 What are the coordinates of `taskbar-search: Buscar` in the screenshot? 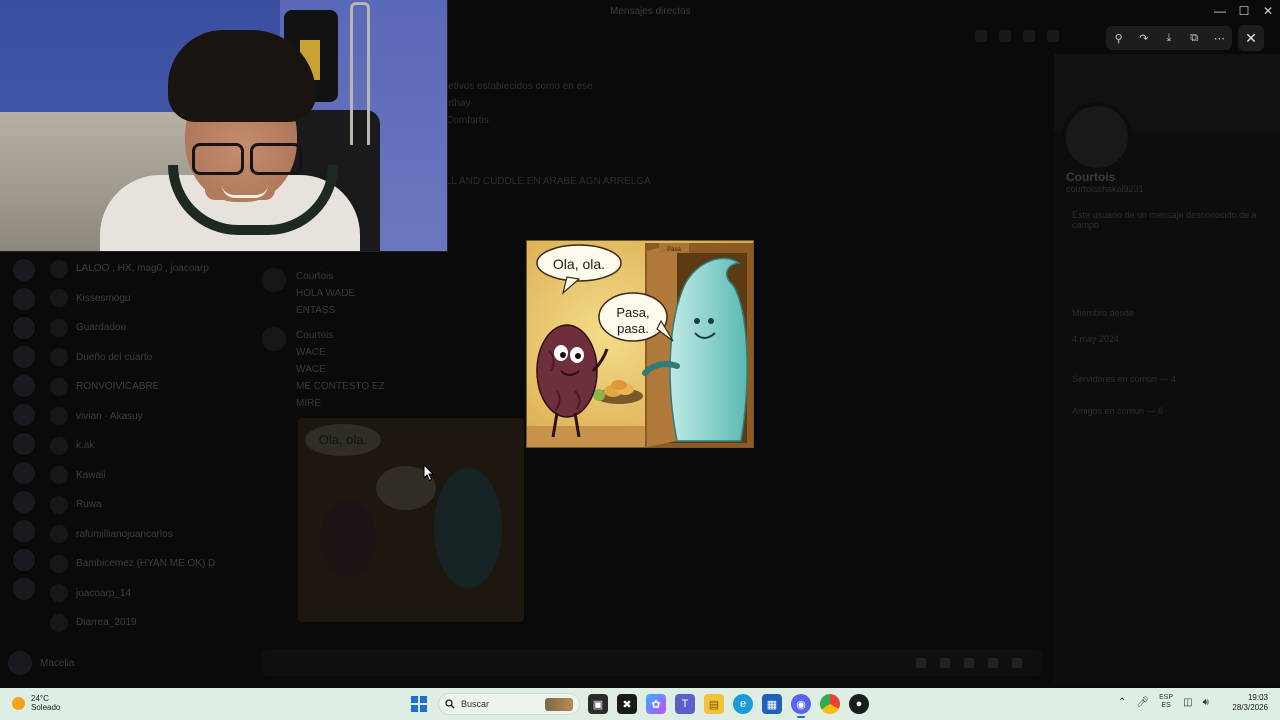 It's located at (509, 704).